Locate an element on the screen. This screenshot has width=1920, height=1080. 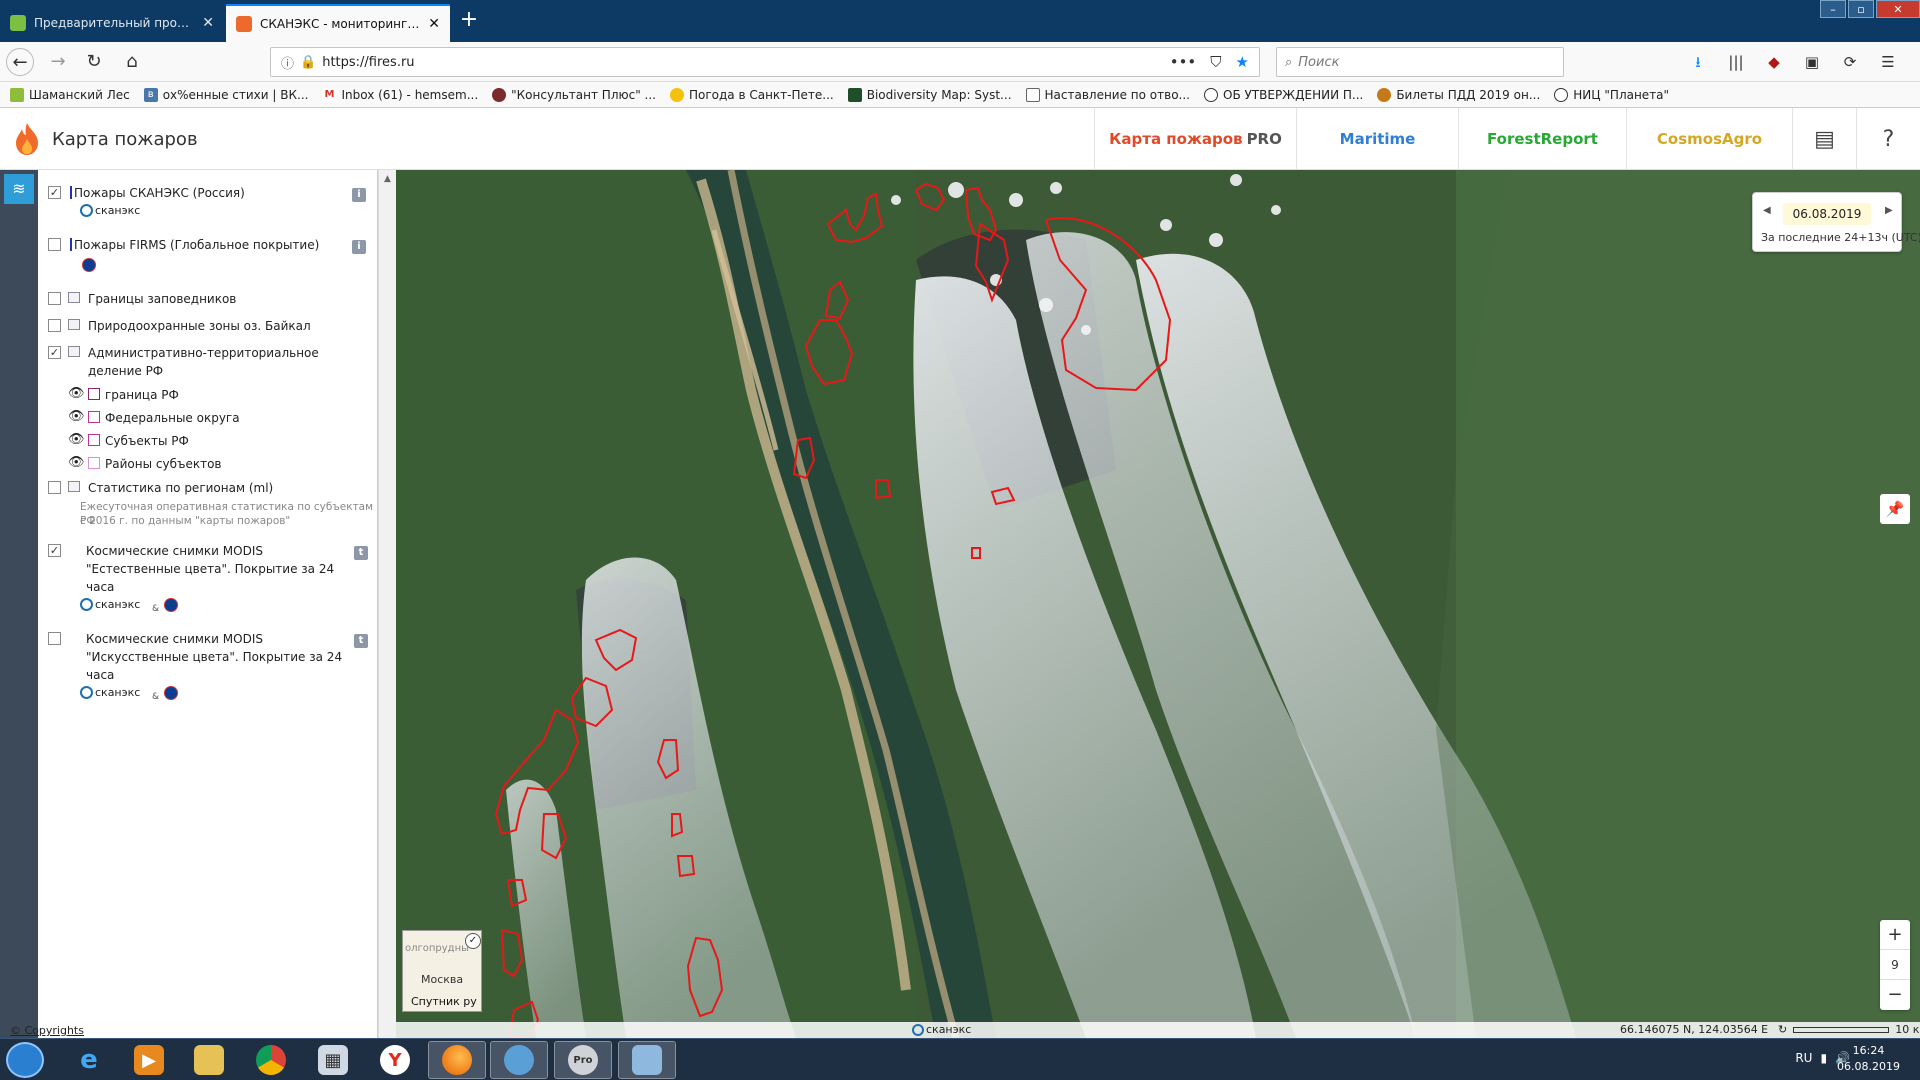
window-app is located at coordinates (647, 1060).